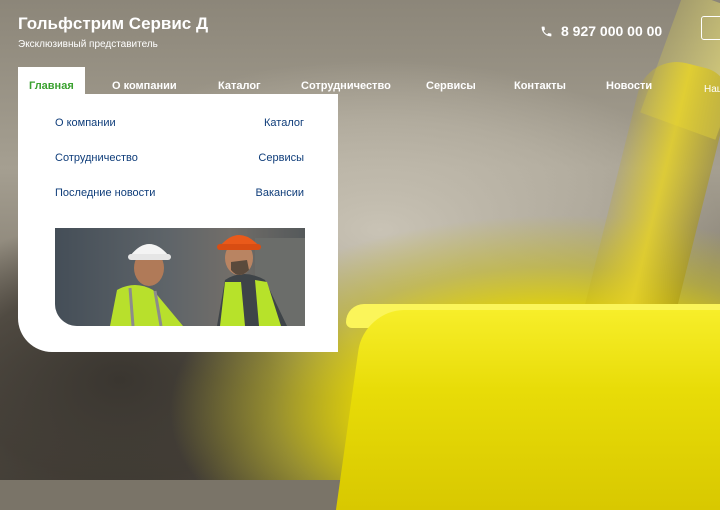 The width and height of the screenshot is (720, 510). Describe the element at coordinates (113, 24) in the screenshot. I see `brand-title: Гольфстрим Сервис Д` at that location.